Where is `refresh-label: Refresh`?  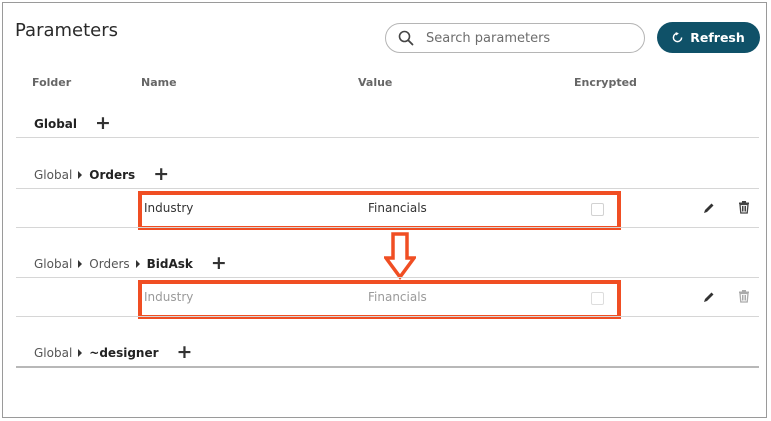
refresh-label: Refresh is located at coordinates (717, 37).